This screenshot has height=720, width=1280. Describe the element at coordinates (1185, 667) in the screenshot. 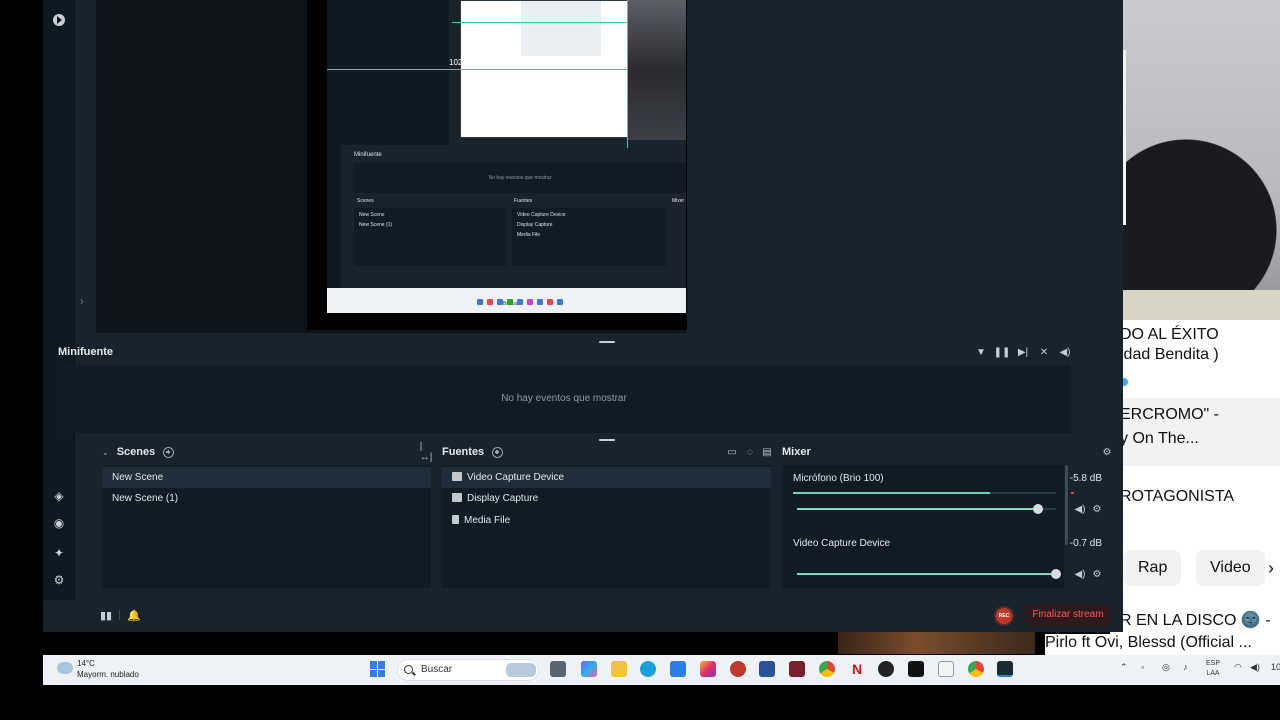

I see `microphone-icon: ♪` at that location.